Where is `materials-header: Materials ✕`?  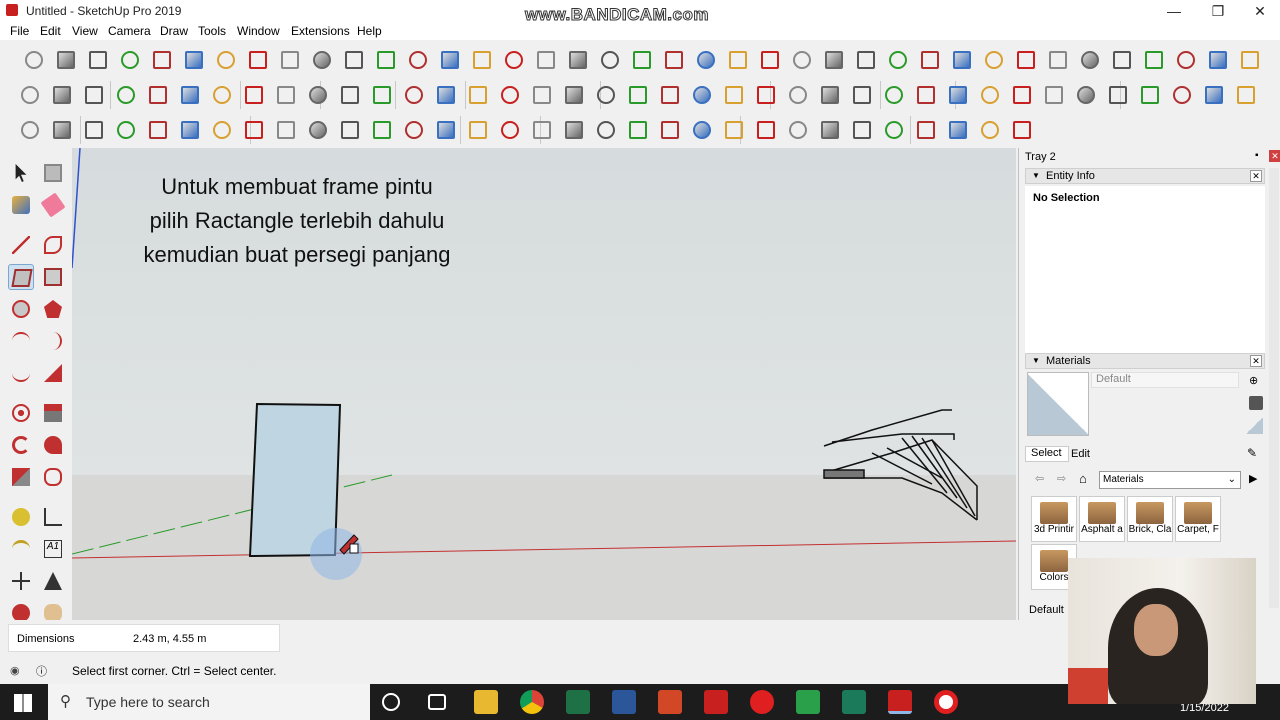 materials-header: Materials ✕ is located at coordinates (1145, 361).